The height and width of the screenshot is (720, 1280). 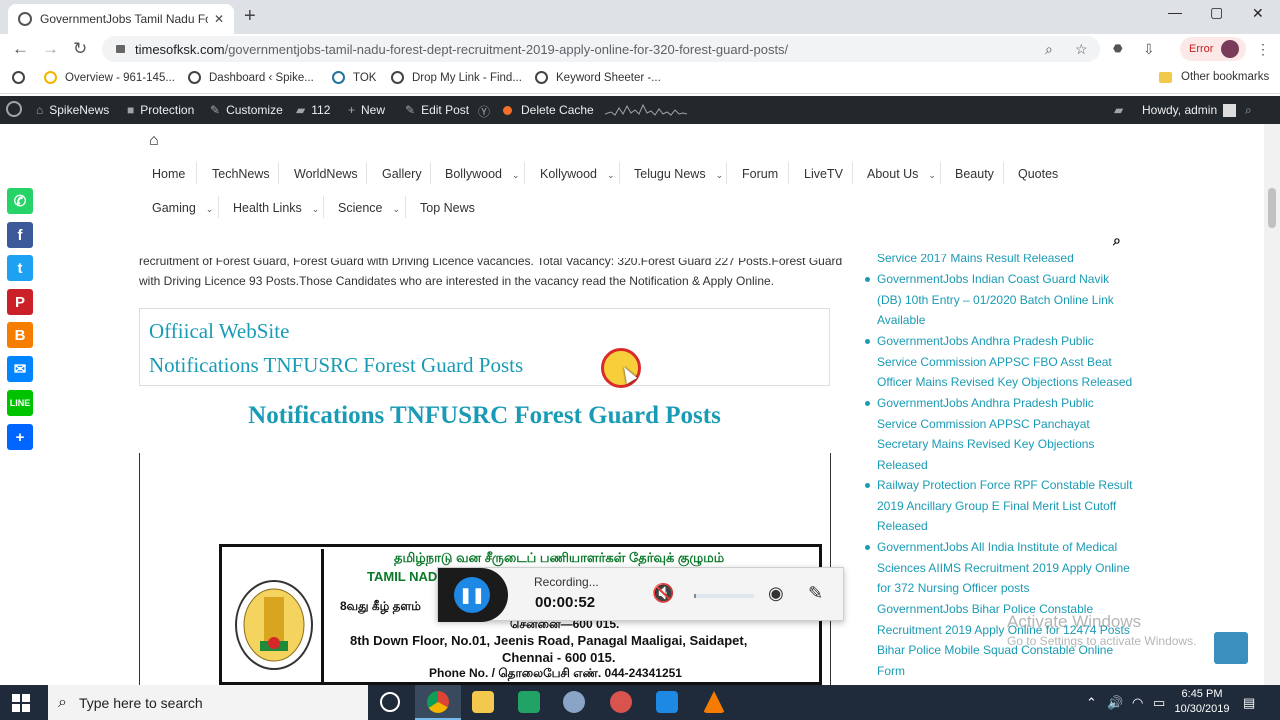 I want to click on webcam-icon: ◉, so click(x=776, y=593).